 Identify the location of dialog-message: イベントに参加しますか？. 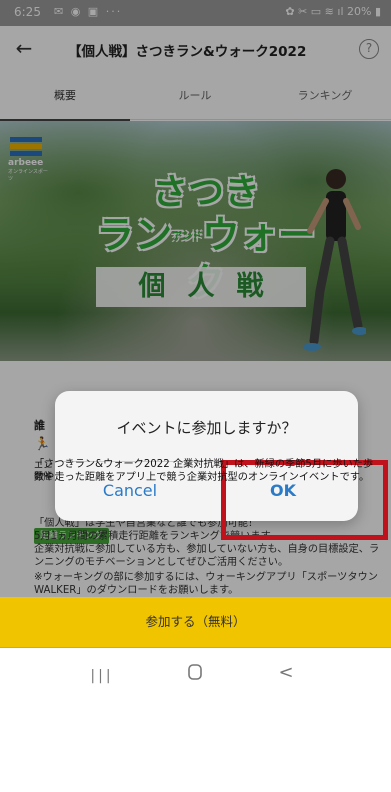
(206, 428).